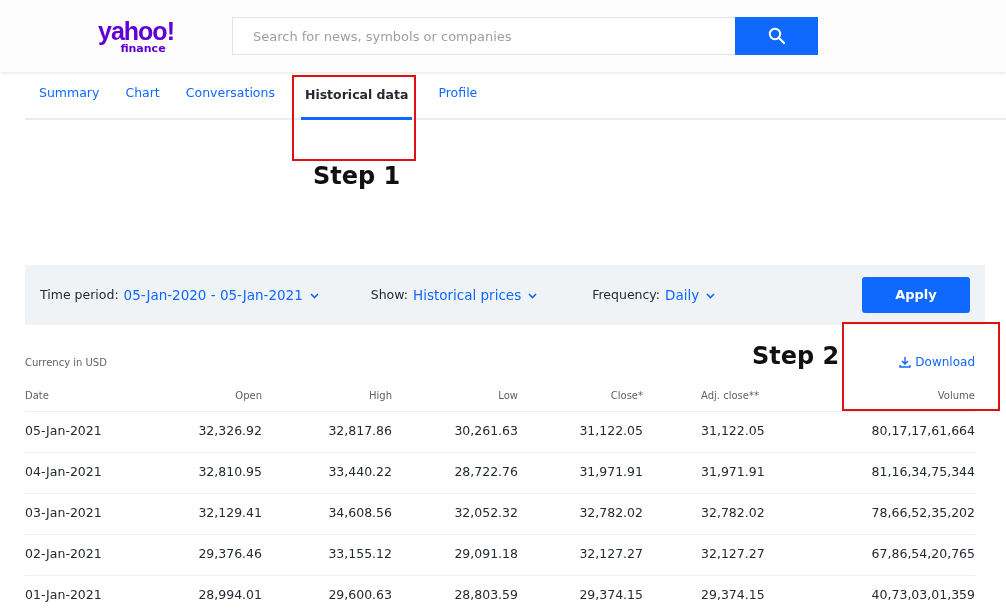  I want to click on table-cell: 28,722.76, so click(455, 472).